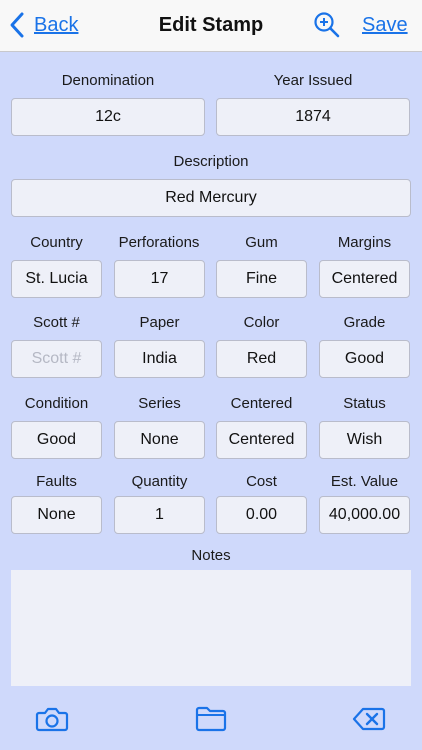 The image size is (422, 750). Describe the element at coordinates (56, 24) in the screenshot. I see `back-label: Back` at that location.